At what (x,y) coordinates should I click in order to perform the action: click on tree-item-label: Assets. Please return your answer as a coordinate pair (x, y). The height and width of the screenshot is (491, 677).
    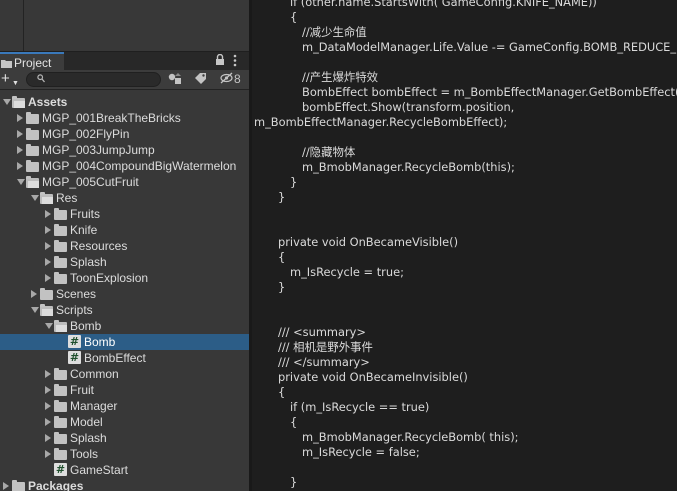
    Looking at the image, I should click on (48, 102).